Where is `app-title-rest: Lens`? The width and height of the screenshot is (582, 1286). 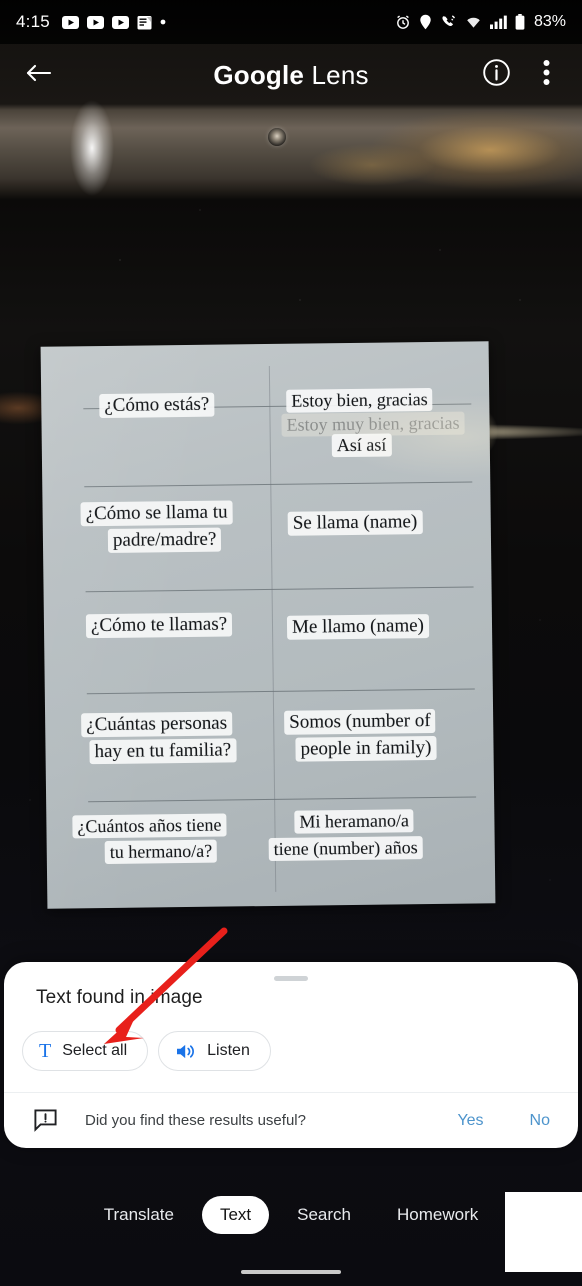
app-title-rest: Lens is located at coordinates (336, 74).